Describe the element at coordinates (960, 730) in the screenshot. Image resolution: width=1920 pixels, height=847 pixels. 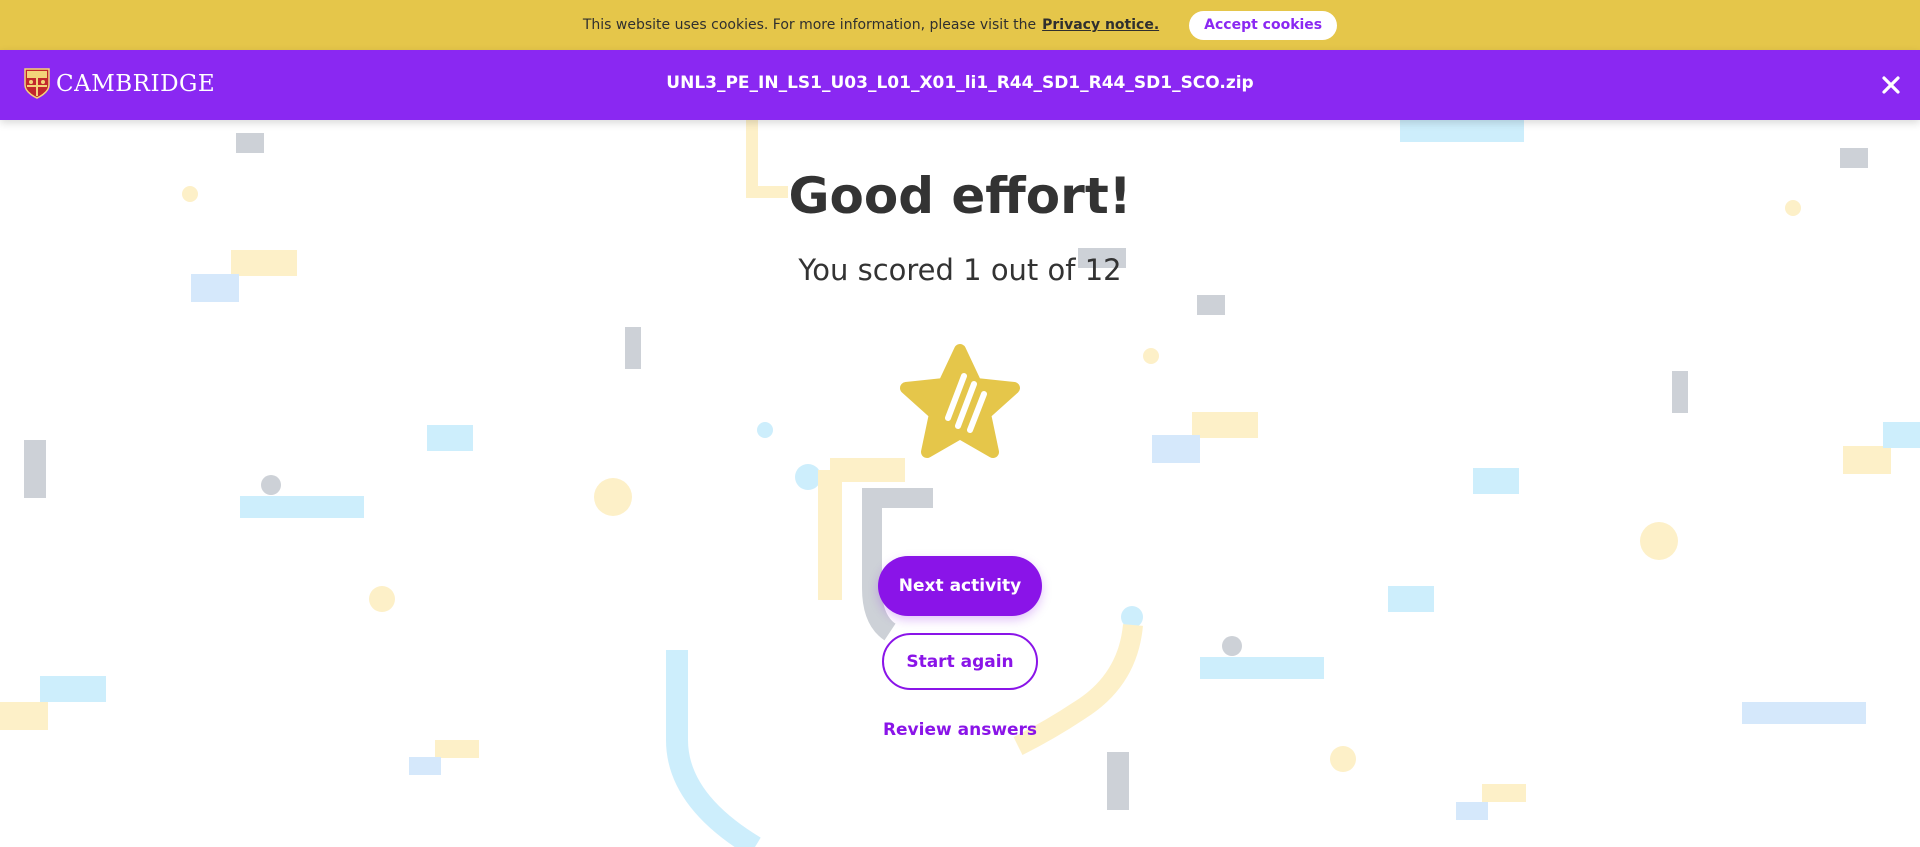
I see `review-answers-link: Review answers` at that location.